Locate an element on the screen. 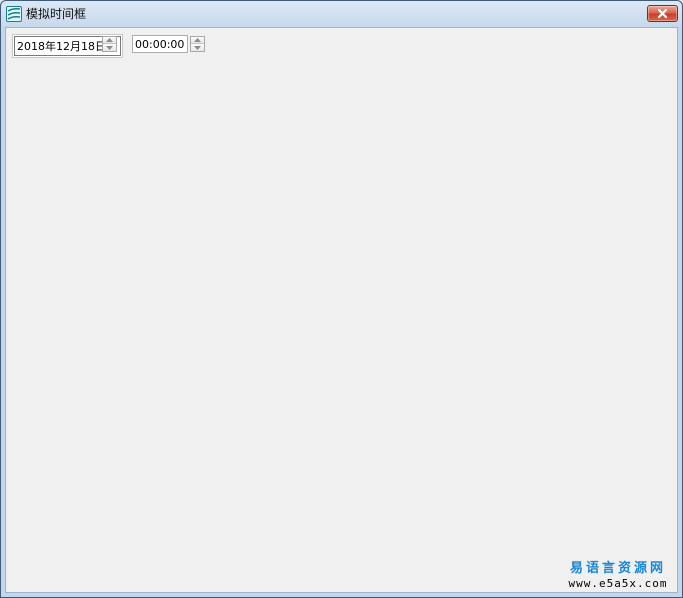  close-button is located at coordinates (662, 13).